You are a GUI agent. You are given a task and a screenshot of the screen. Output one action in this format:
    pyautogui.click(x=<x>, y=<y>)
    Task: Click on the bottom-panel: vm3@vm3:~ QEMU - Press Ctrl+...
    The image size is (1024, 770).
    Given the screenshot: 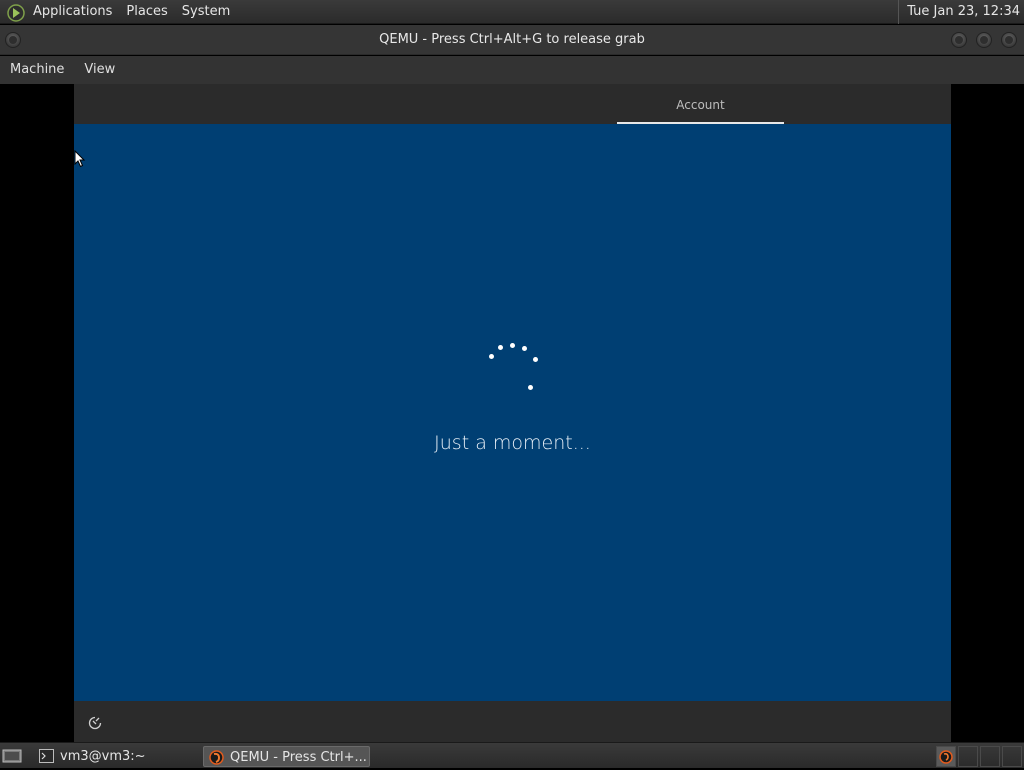 What is the action you would take?
    pyautogui.click(x=512, y=755)
    